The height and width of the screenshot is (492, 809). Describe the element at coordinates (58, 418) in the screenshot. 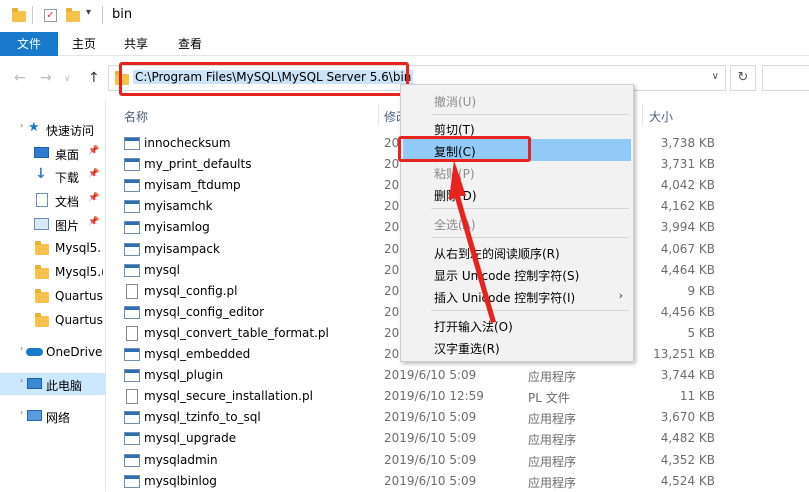

I see `nav-item-label: 网络` at that location.